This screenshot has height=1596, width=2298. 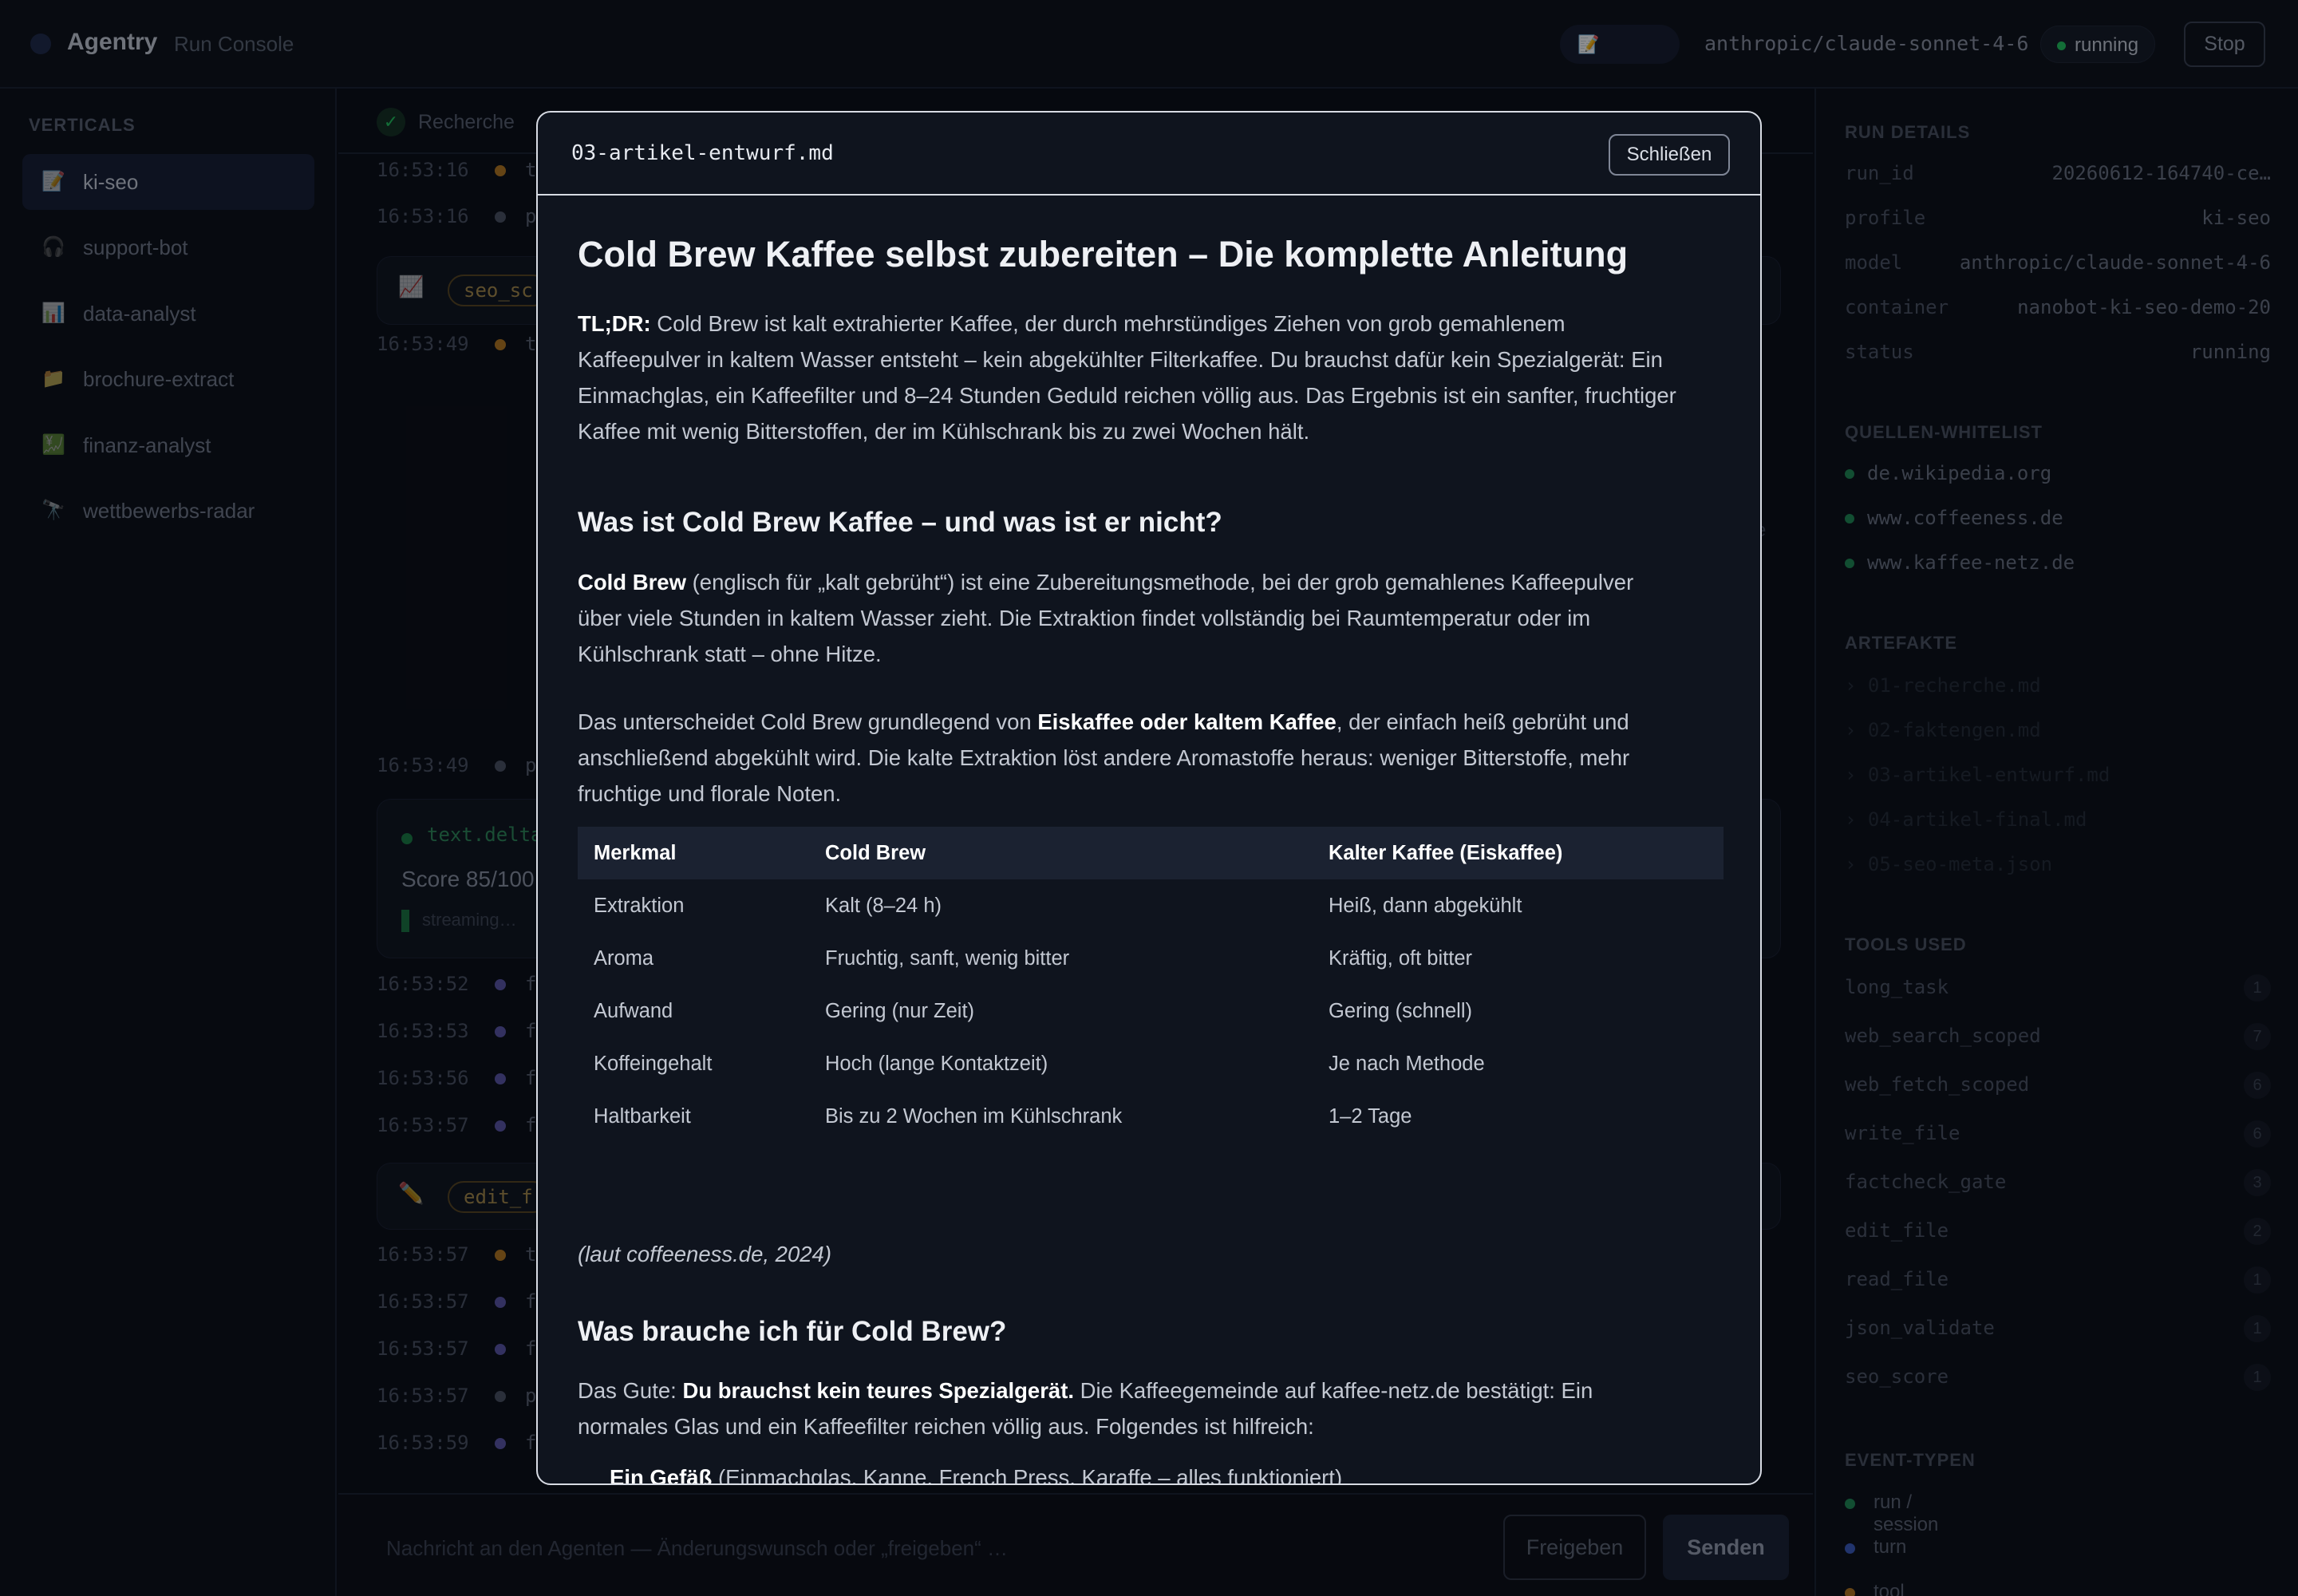 What do you see at coordinates (624, 958) in the screenshot?
I see `table-cell: Aroma` at bounding box center [624, 958].